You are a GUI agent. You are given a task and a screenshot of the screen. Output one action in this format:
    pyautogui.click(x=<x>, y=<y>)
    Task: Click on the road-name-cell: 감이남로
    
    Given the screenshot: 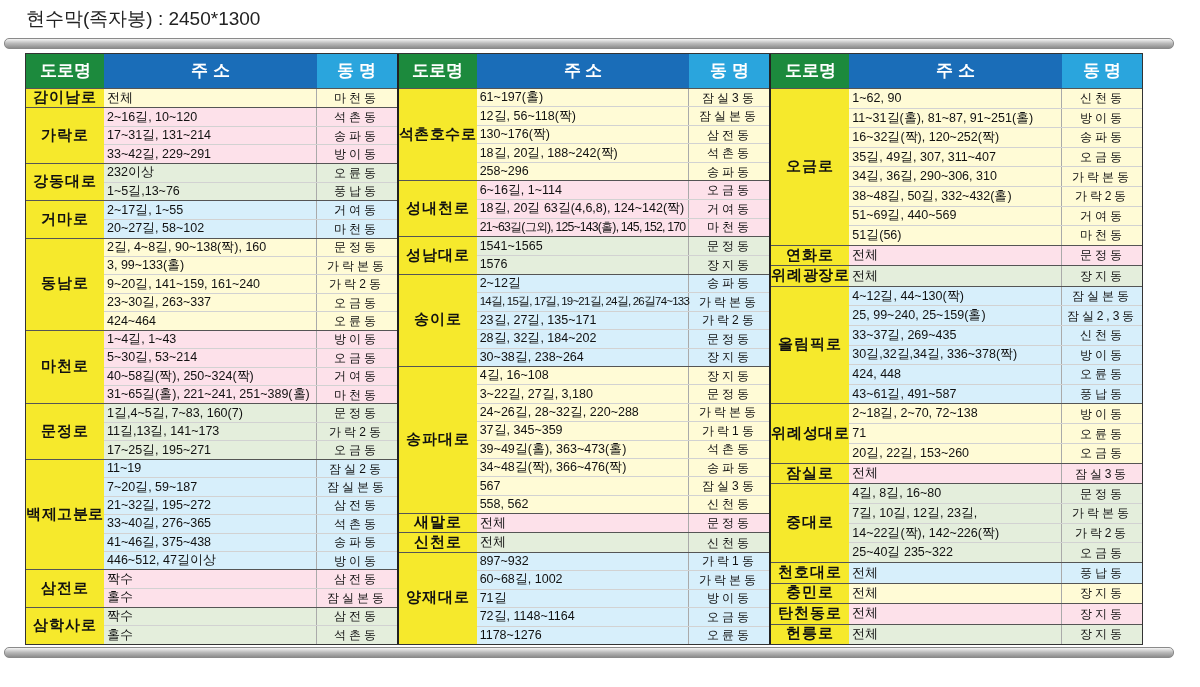 What is the action you would take?
    pyautogui.click(x=65, y=98)
    